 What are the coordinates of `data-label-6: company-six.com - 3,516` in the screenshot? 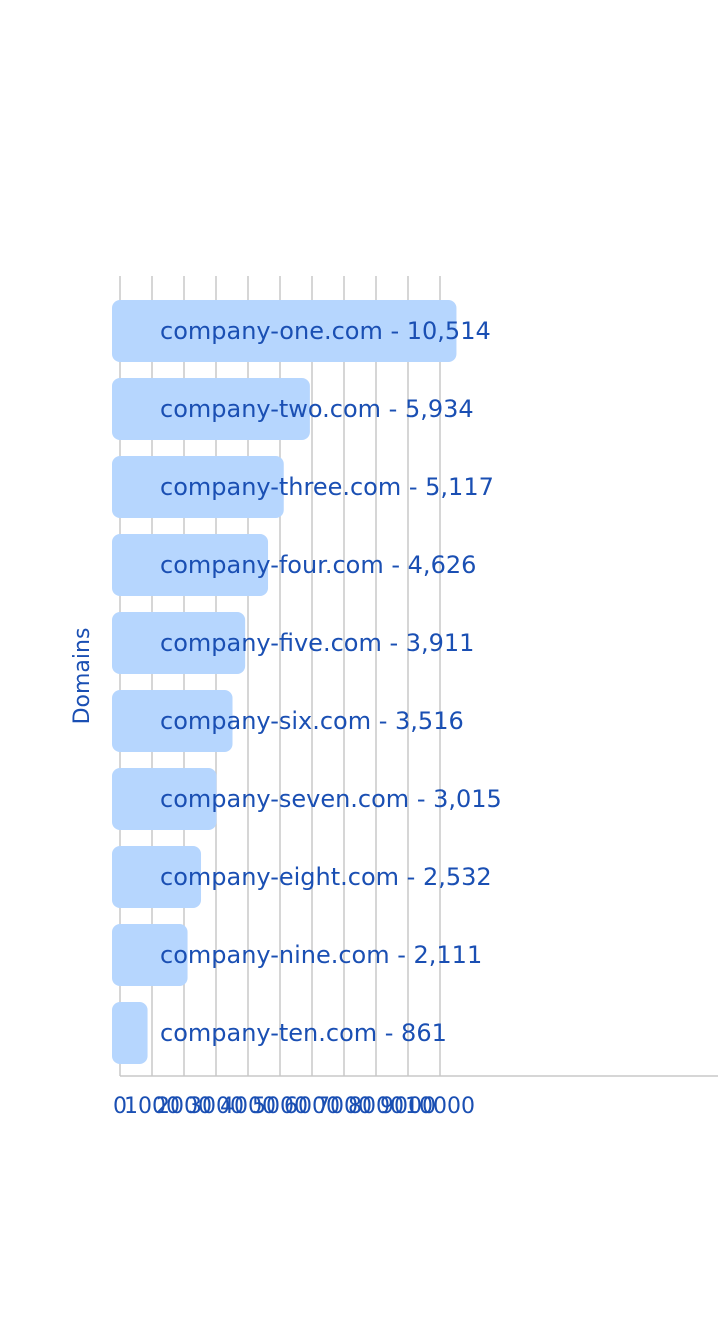 It's located at (312, 721).